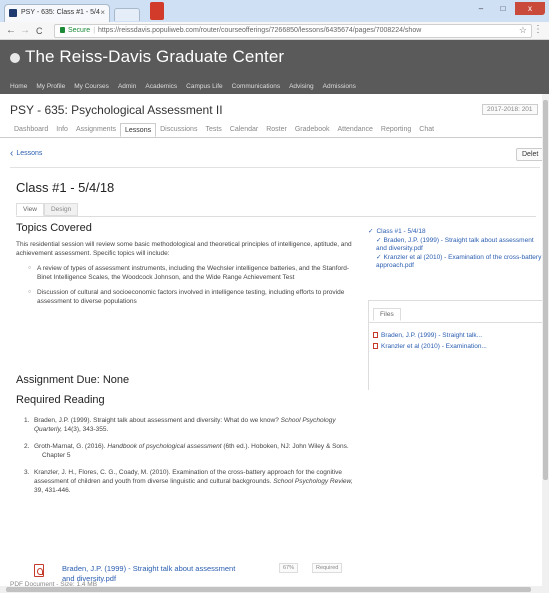 Image resolution: width=549 pixels, height=593 pixels. Describe the element at coordinates (204, 86) in the screenshot. I see `nav-campus-life: Campus Life` at that location.